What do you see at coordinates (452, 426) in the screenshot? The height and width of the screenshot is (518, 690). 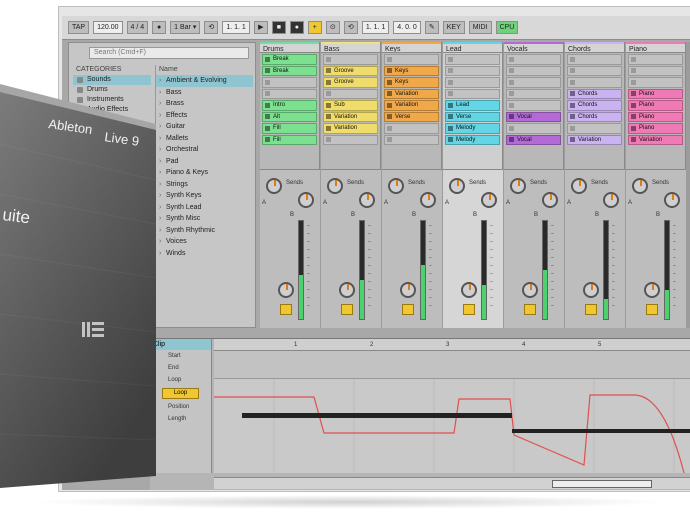 I see `automation-editor` at bounding box center [452, 426].